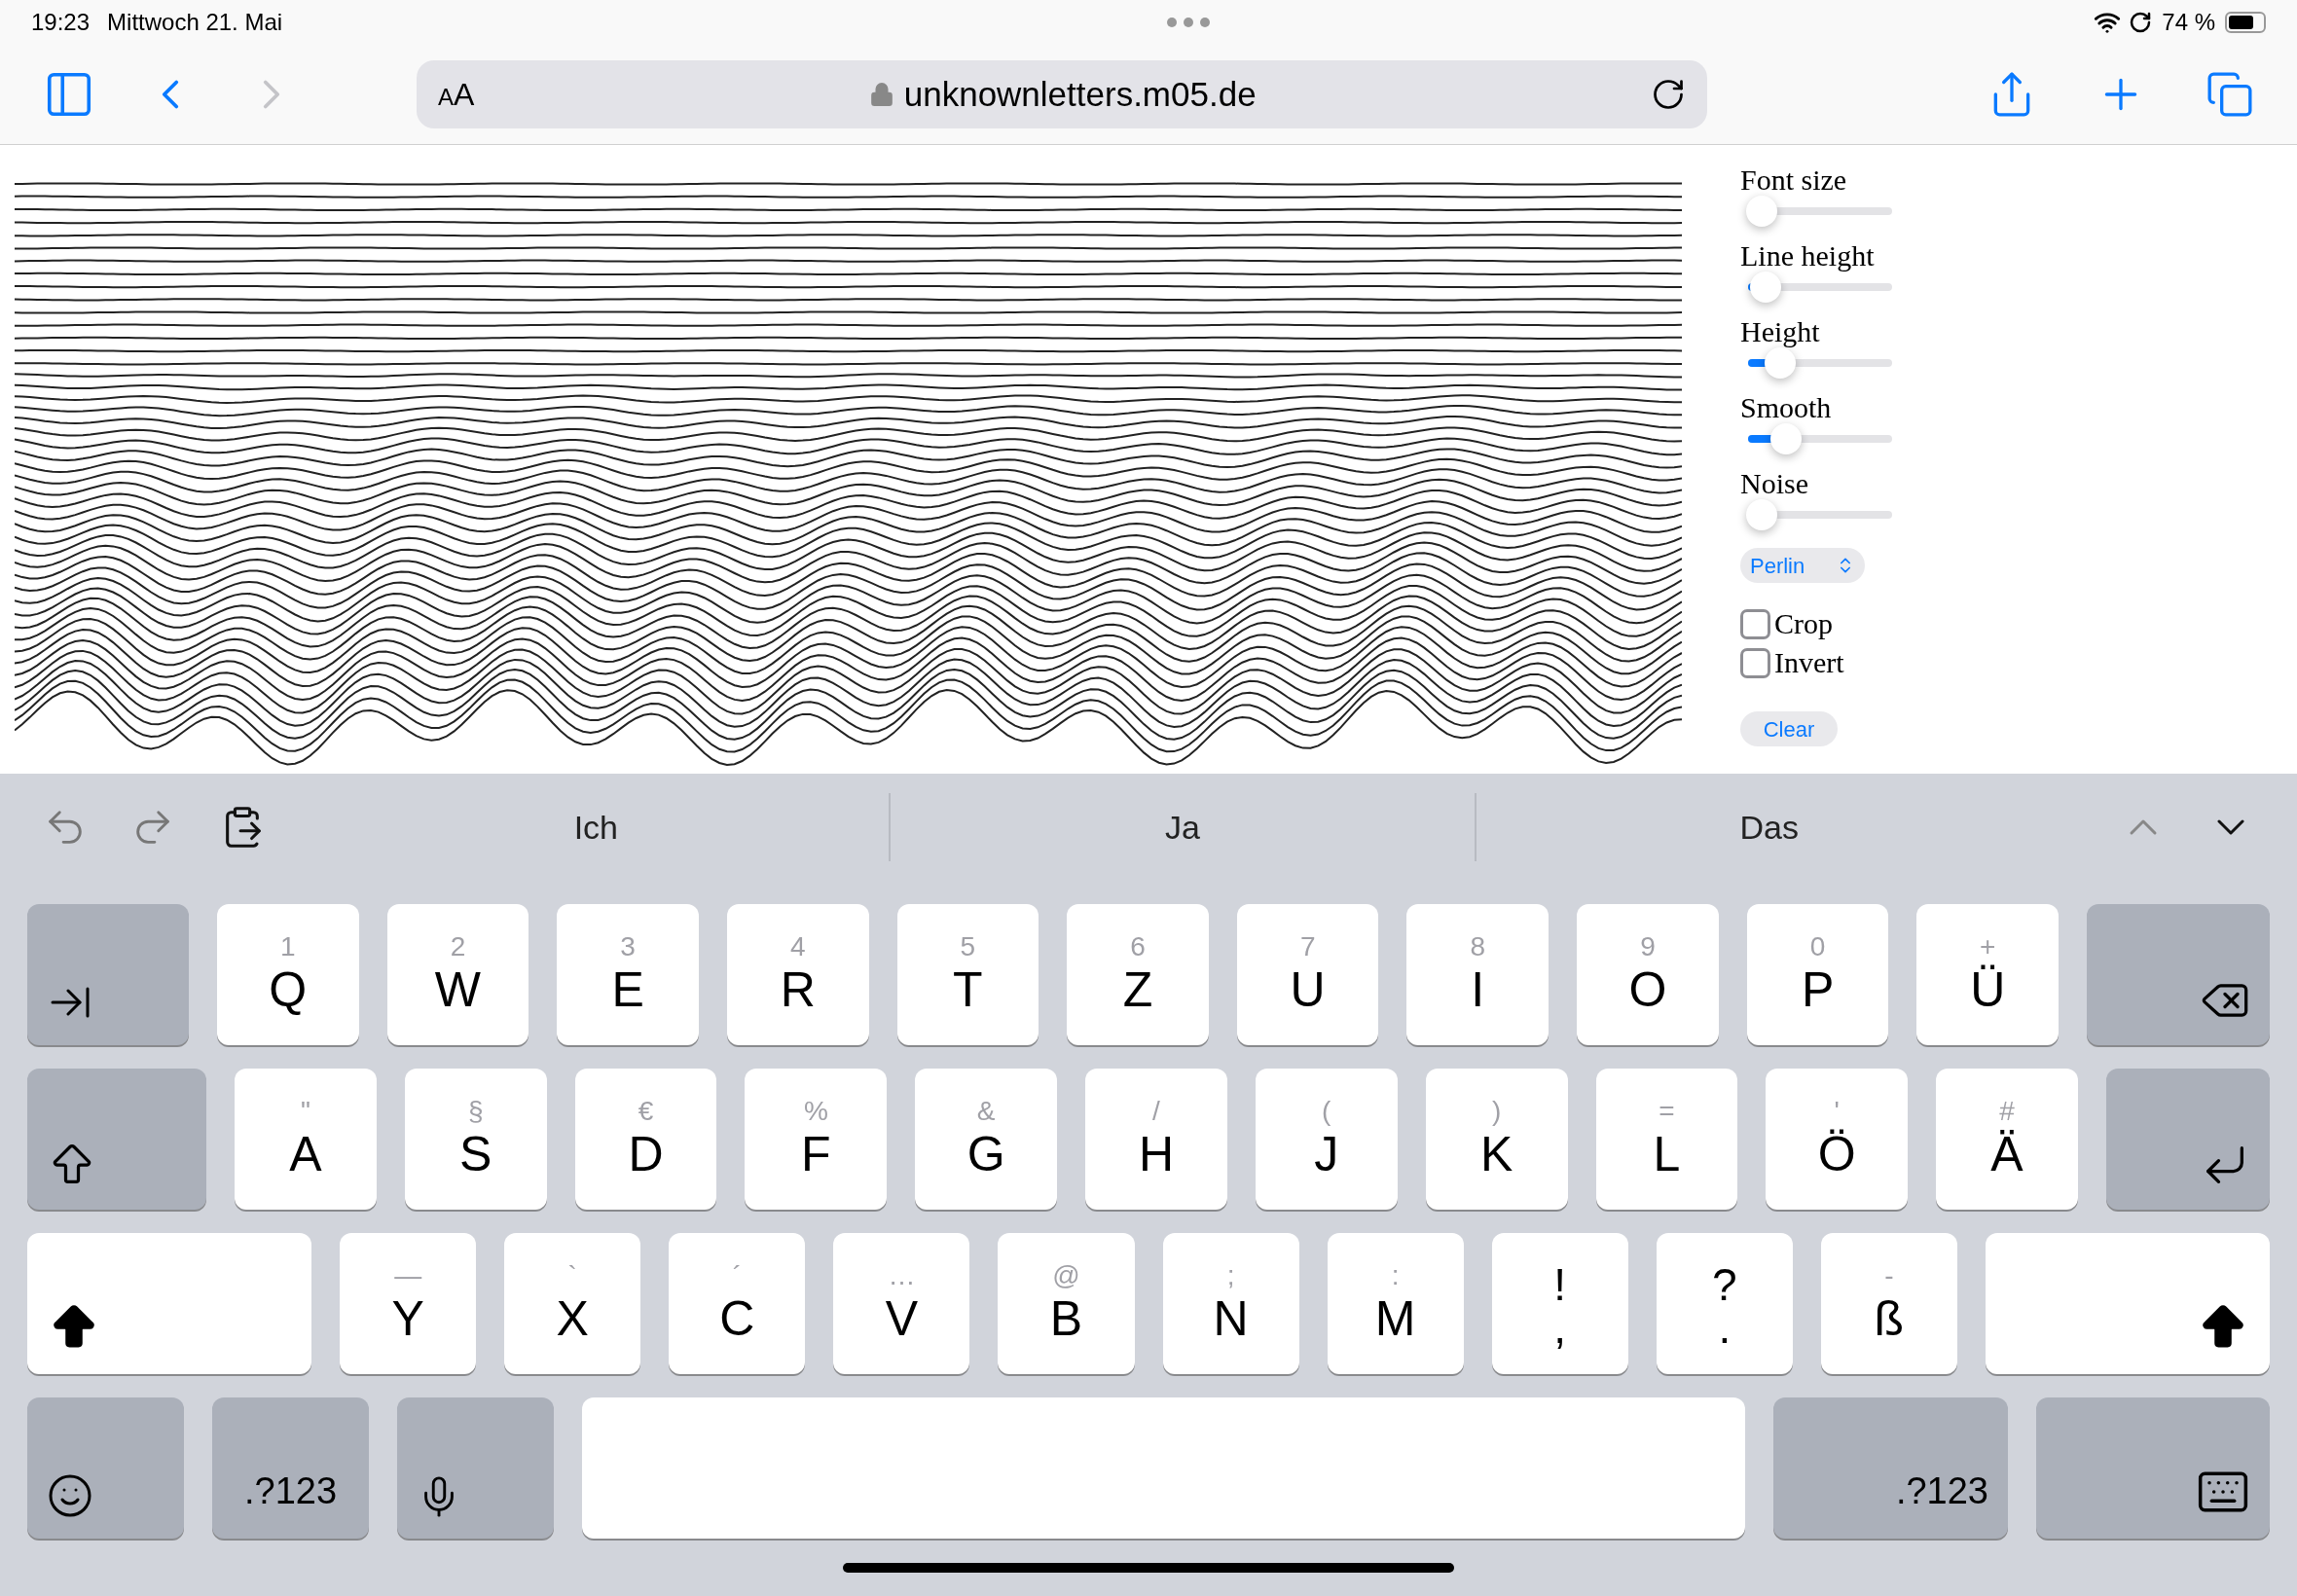 This screenshot has width=2297, height=1596. Describe the element at coordinates (61, 22) in the screenshot. I see `status-time: 19:23` at that location.